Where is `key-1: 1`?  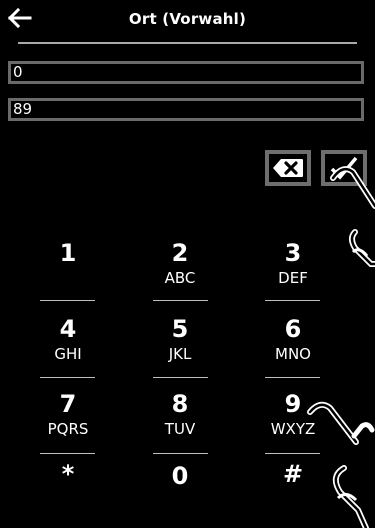
key-1: 1 is located at coordinates (68, 255).